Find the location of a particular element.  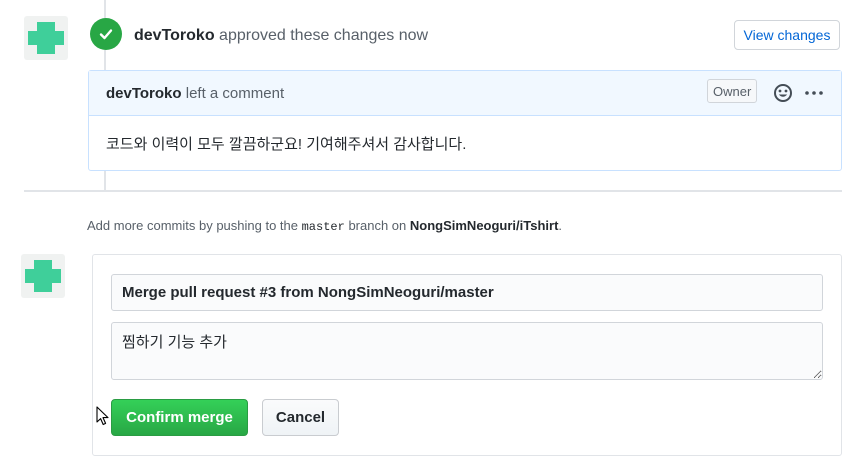

comment-author-line: devToroko left a comment is located at coordinates (195, 93).